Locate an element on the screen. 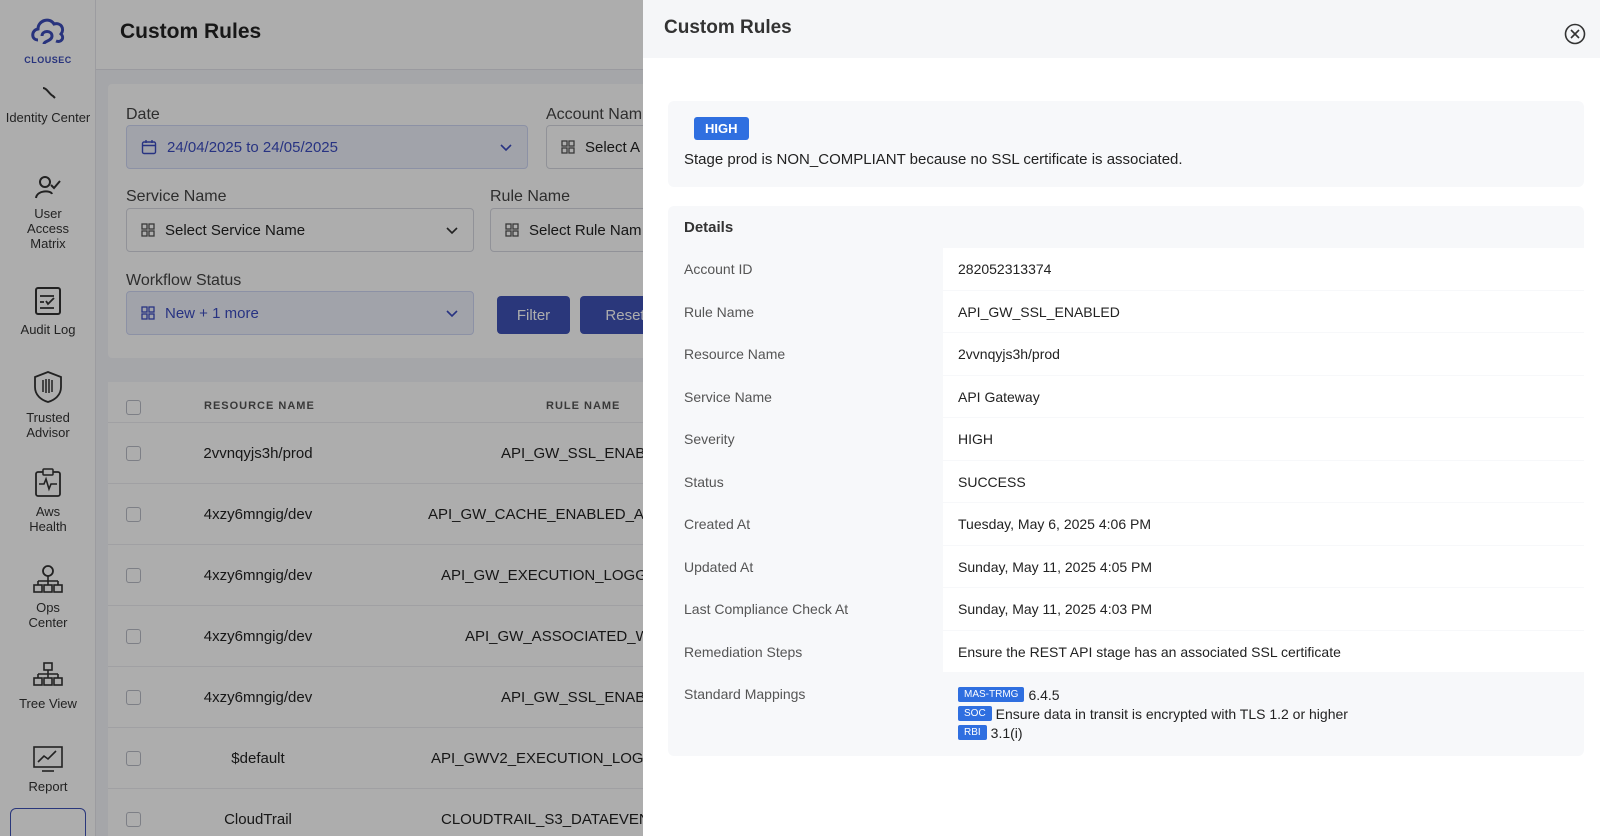  mapping-tag: RBI is located at coordinates (972, 732).